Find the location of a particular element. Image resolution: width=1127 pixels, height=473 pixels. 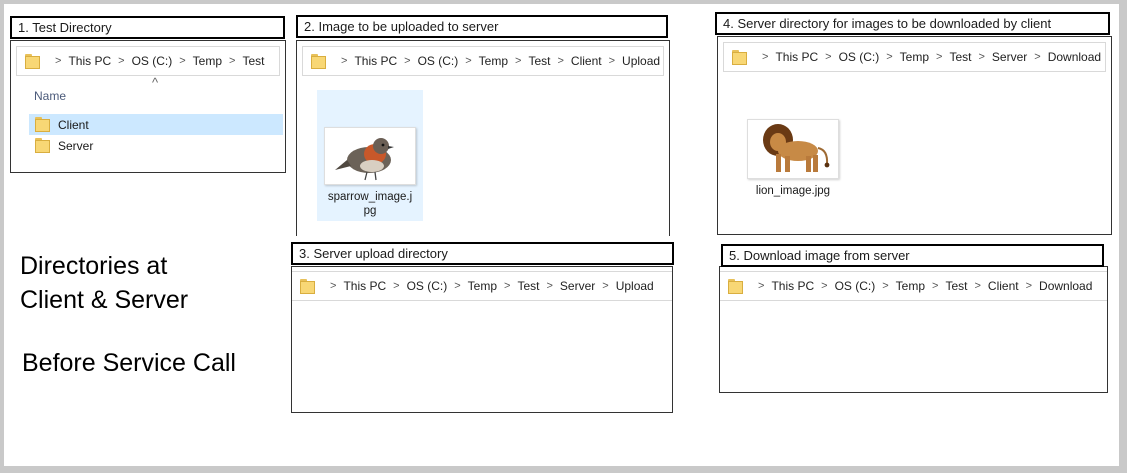

robin-bird-image is located at coordinates (364, 159).